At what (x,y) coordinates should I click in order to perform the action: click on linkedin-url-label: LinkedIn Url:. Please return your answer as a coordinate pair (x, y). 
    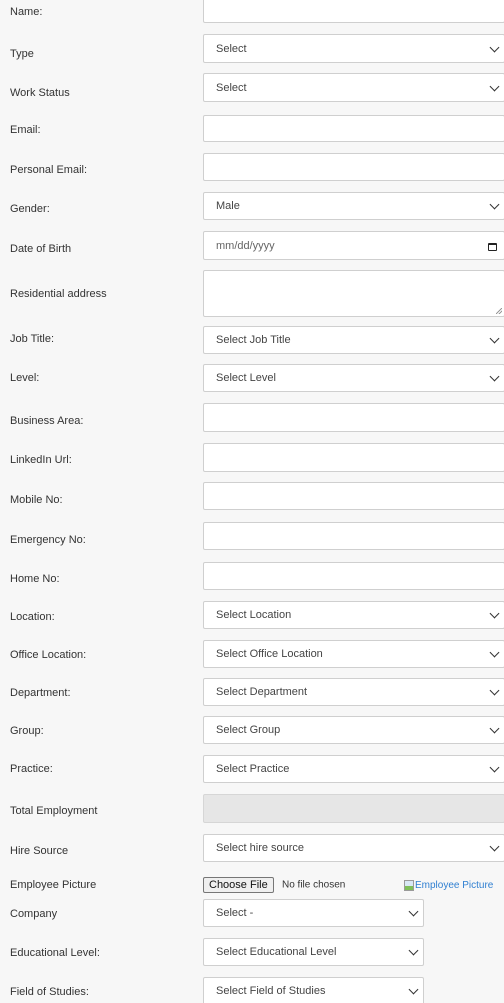
    Looking at the image, I should click on (41, 460).